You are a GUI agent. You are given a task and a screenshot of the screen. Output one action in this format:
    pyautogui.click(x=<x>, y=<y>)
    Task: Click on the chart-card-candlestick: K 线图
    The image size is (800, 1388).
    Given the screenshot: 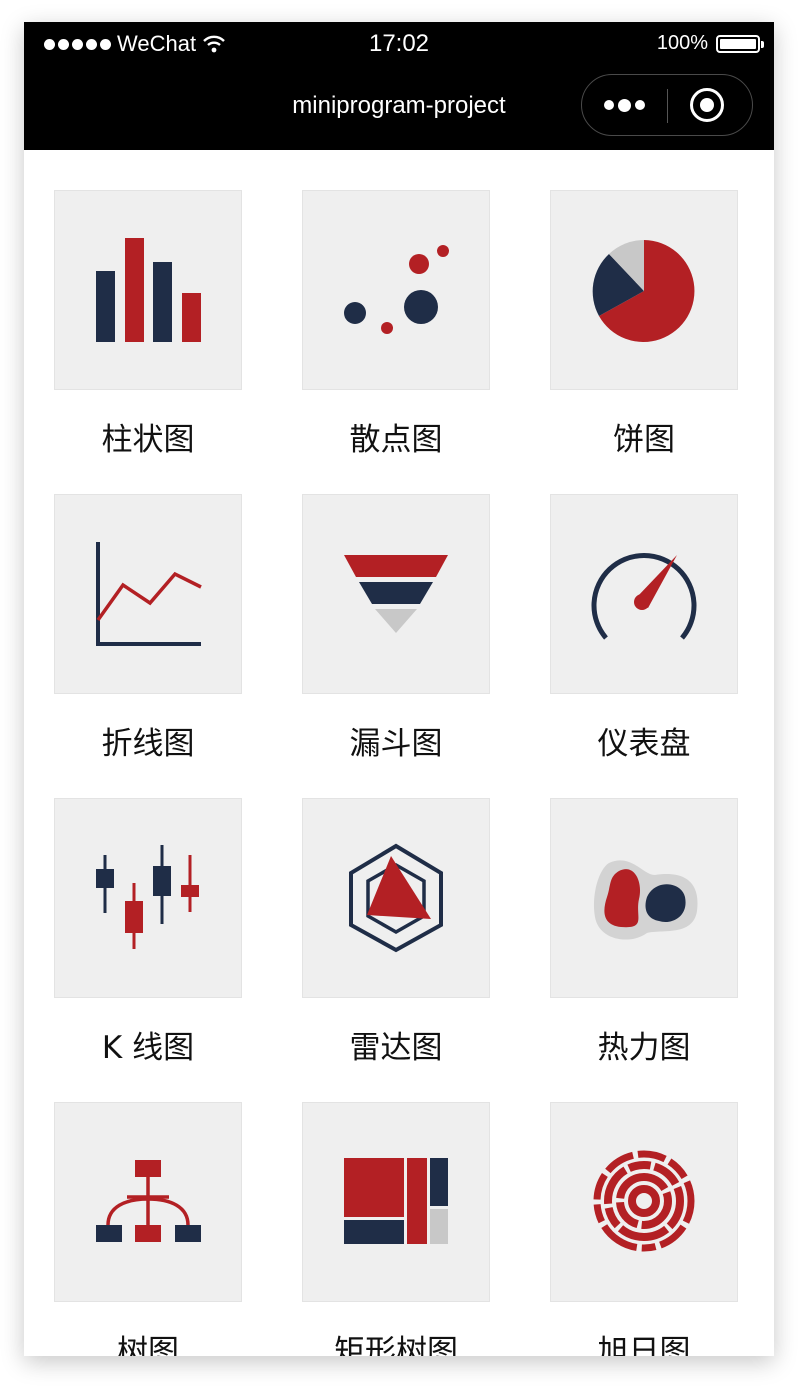 What is the action you would take?
    pyautogui.click(x=148, y=932)
    